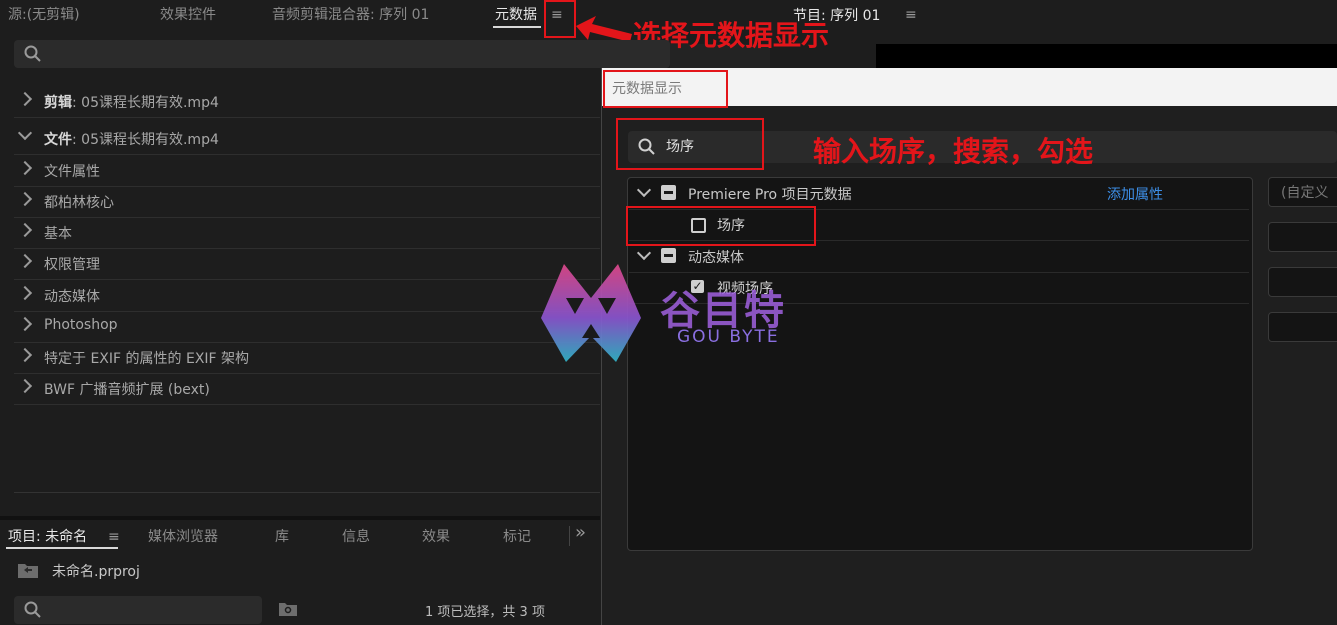 The width and height of the screenshot is (1337, 625). I want to click on project-file-name: 未命名.prproj, so click(96, 571).